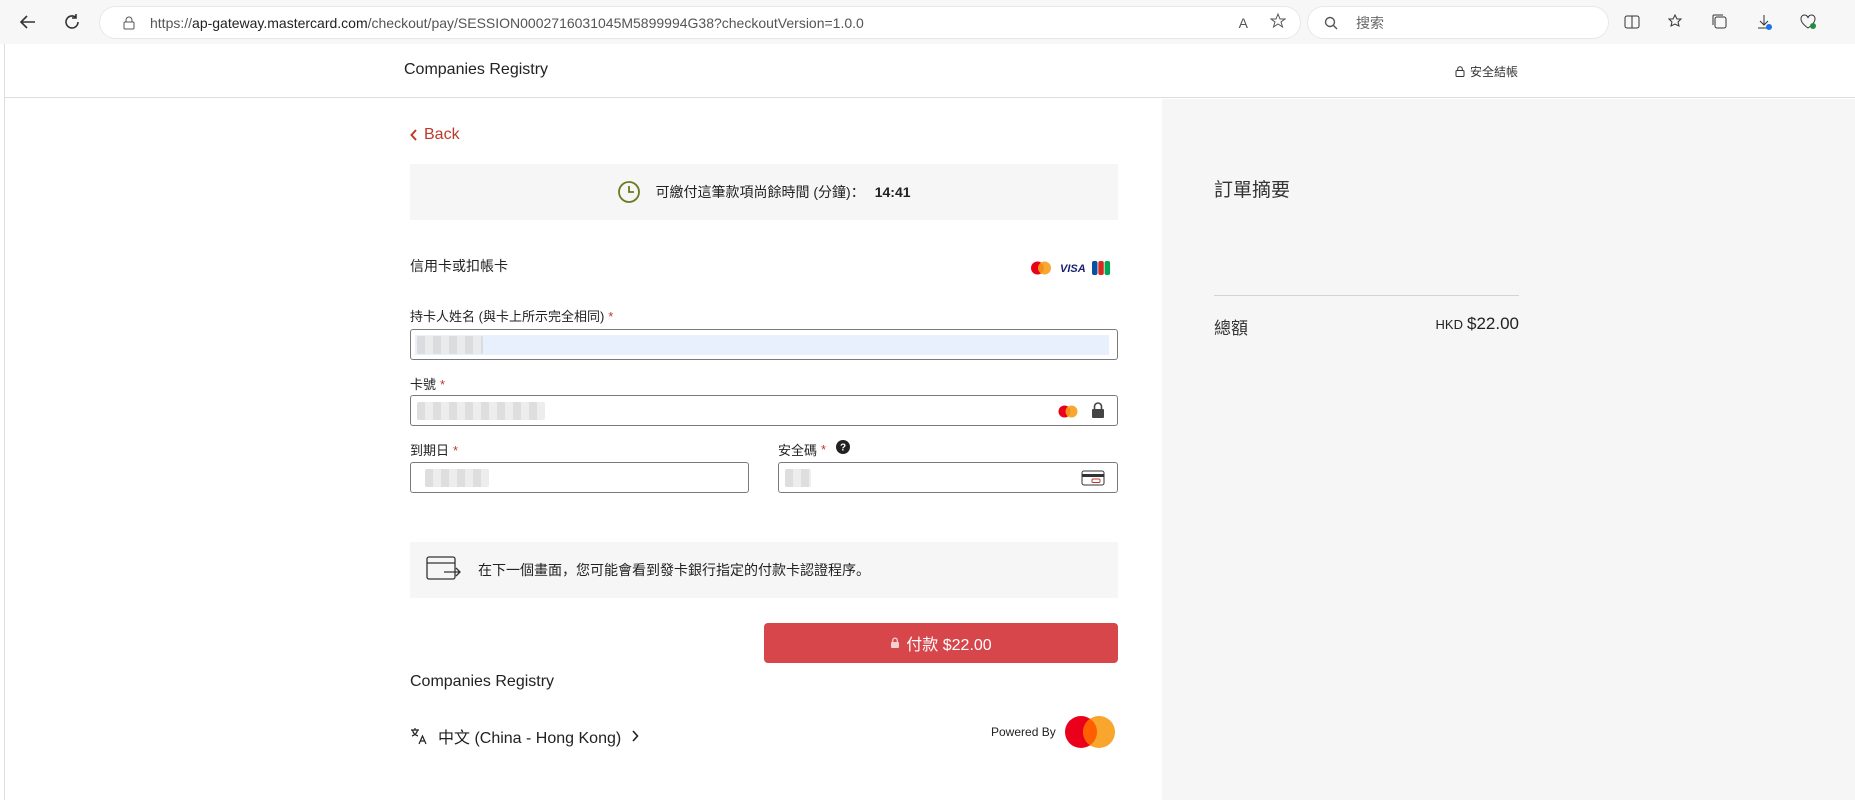  What do you see at coordinates (930, 71) in the screenshot?
I see `page-header: Companies Registry 安全結帳` at bounding box center [930, 71].